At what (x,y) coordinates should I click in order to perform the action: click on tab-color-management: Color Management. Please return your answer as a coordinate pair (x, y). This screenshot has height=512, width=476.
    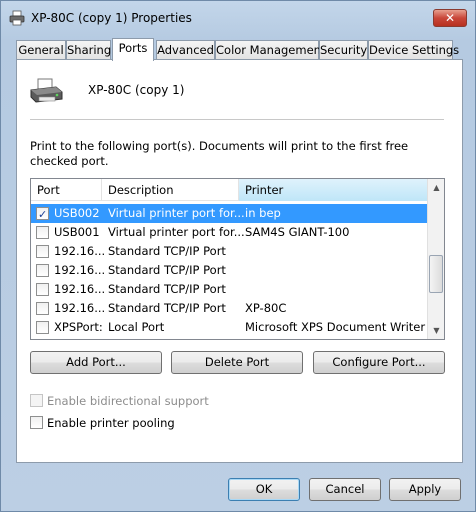
    Looking at the image, I should click on (270, 50).